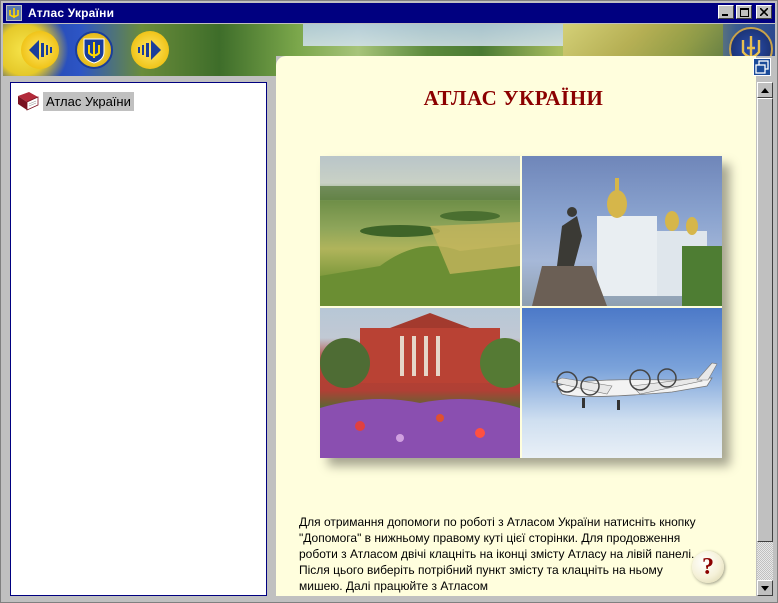 This screenshot has height=603, width=778. I want to click on arrow-up-icon, so click(765, 90).